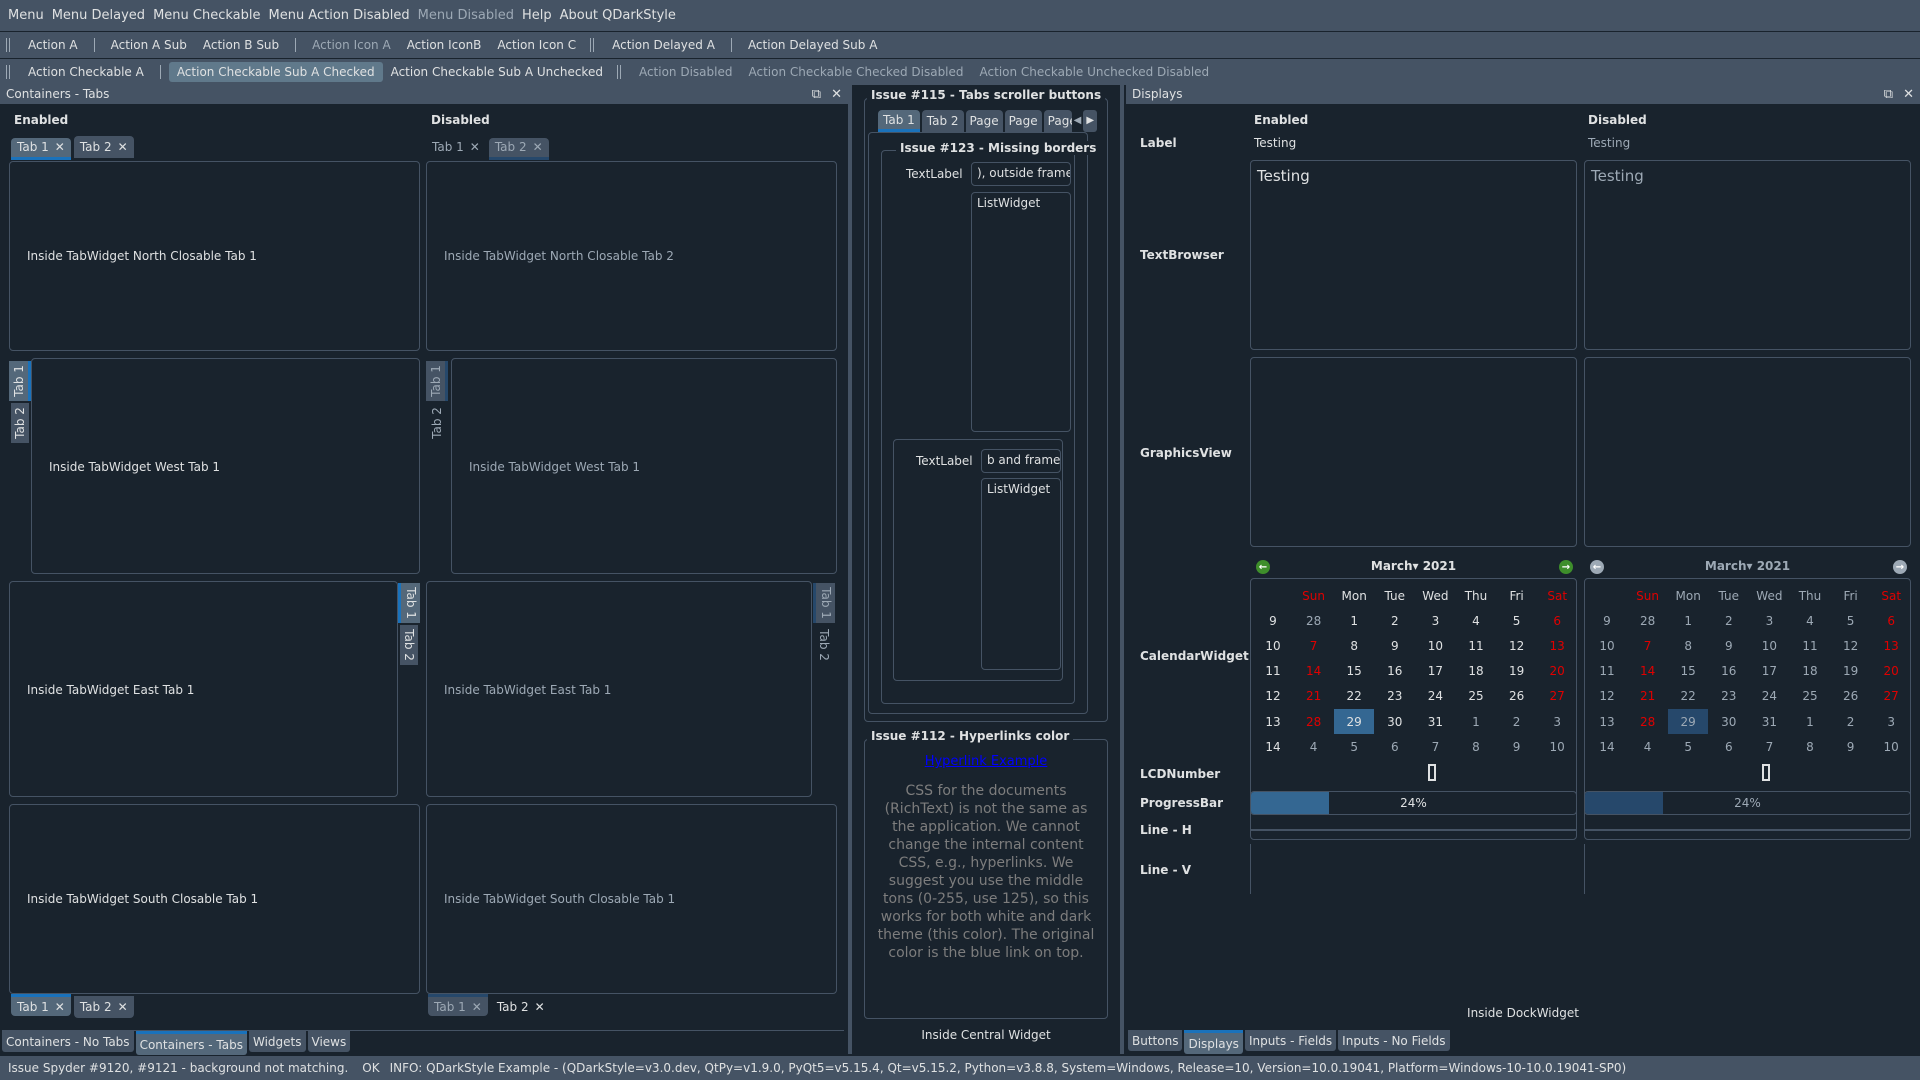 The image size is (1920, 1080). What do you see at coordinates (191, 1043) in the screenshot?
I see `dock-tab-containers-tabs: Containers - Tabs` at bounding box center [191, 1043].